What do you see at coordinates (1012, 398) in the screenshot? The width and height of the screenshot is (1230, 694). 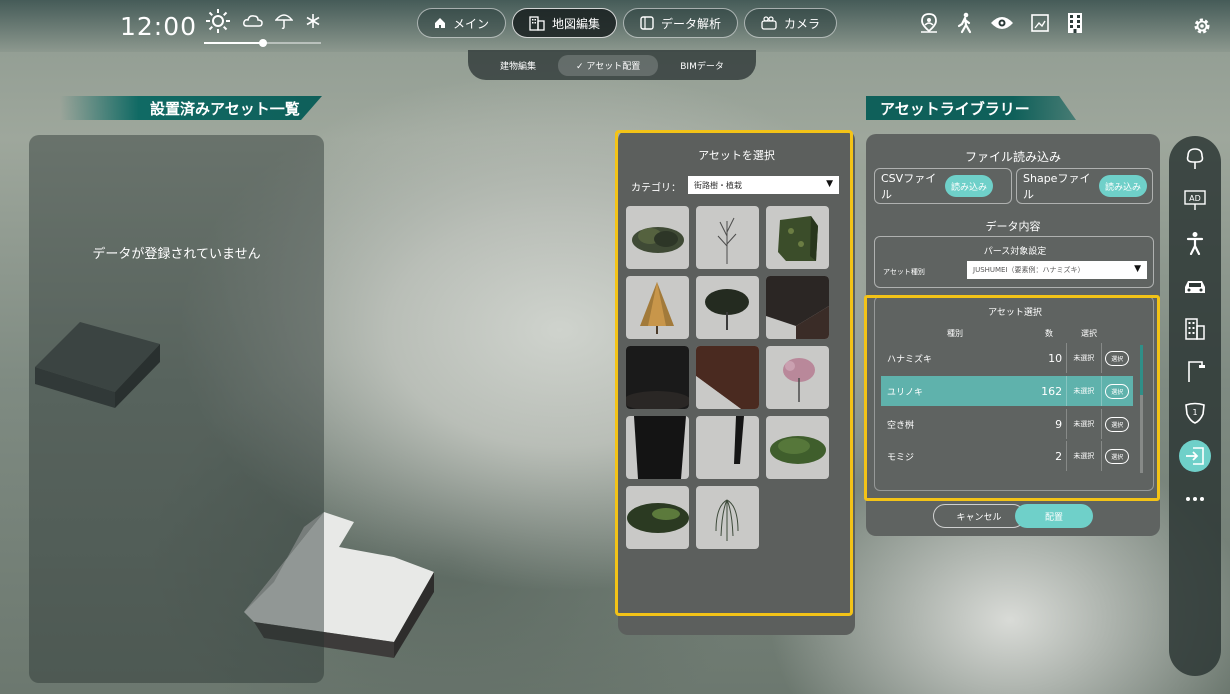 I see `asset-select-highlight` at bounding box center [1012, 398].